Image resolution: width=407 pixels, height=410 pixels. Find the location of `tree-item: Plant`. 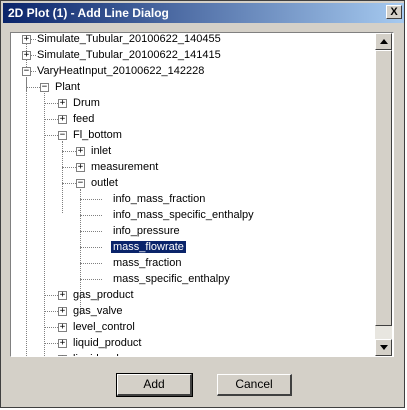

tree-item: Plant is located at coordinates (67, 87).